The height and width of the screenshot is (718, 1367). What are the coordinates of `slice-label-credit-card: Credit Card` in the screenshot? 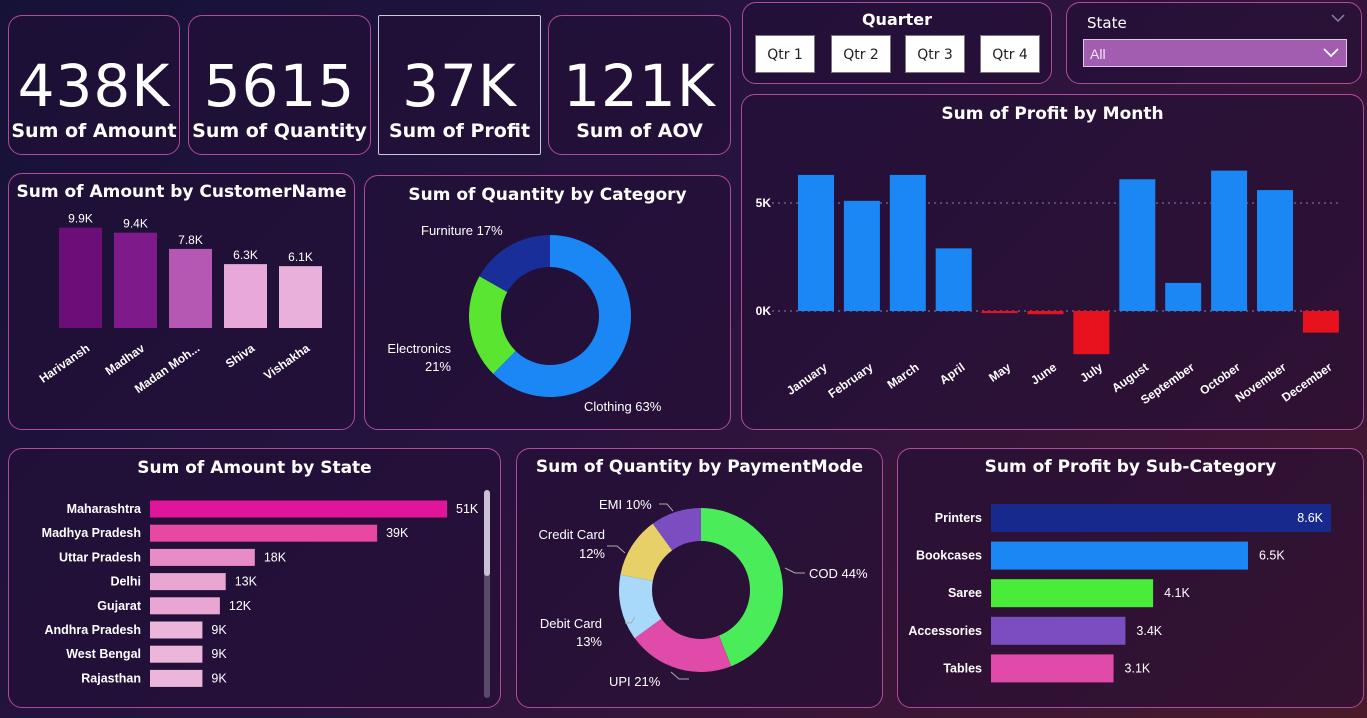 It's located at (572, 534).